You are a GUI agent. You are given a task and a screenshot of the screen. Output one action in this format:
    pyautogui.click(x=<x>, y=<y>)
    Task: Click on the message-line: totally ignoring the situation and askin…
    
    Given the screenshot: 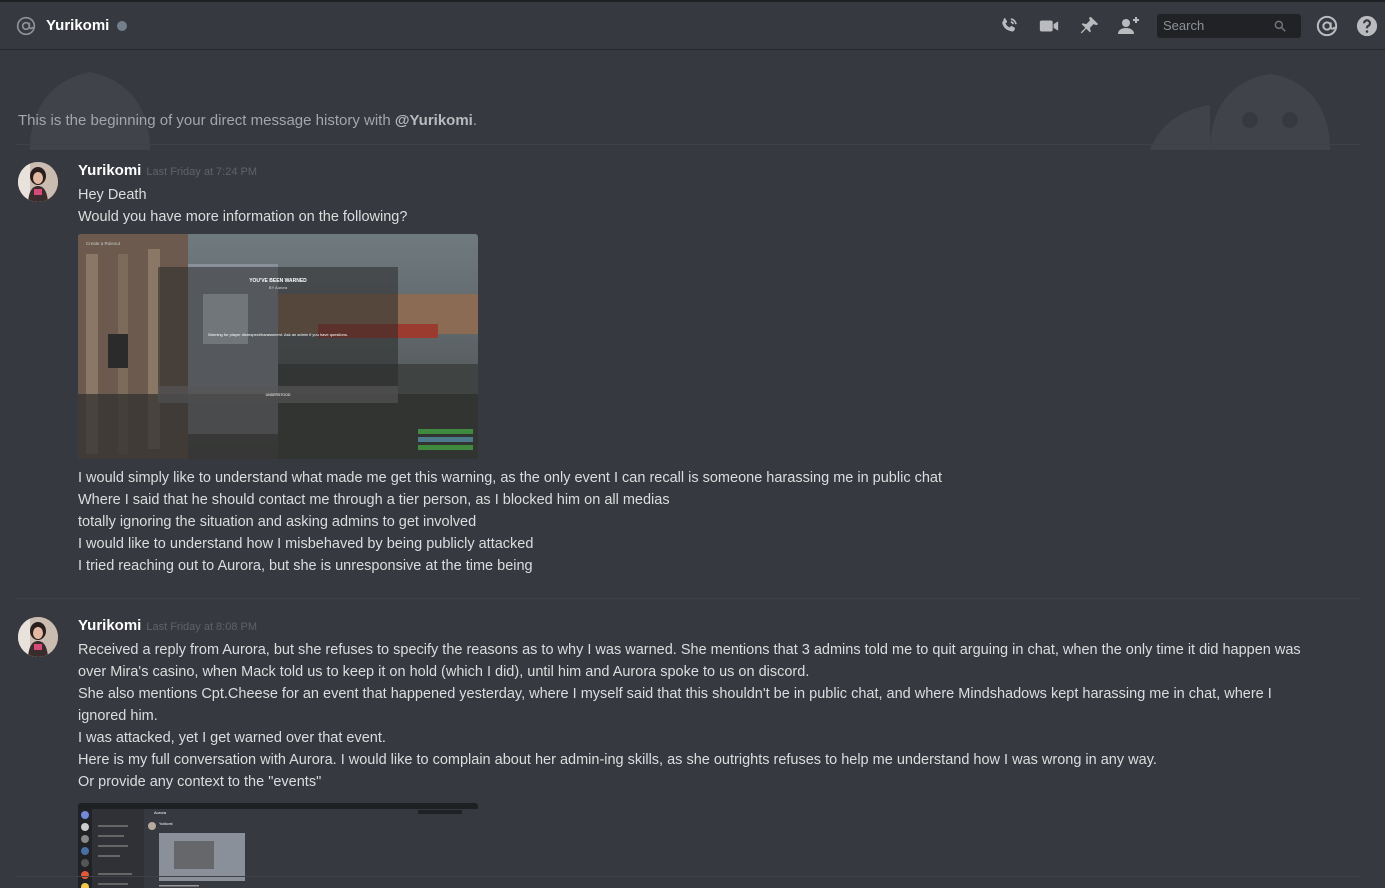 What is the action you would take?
    pyautogui.click(x=277, y=522)
    